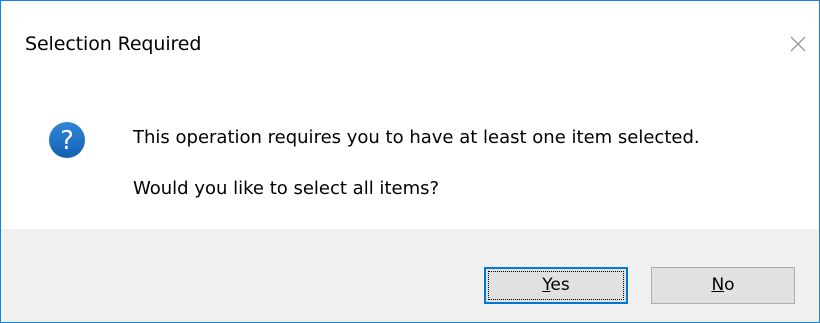  Describe the element at coordinates (718, 285) in the screenshot. I see `no-mnemonic: N` at that location.